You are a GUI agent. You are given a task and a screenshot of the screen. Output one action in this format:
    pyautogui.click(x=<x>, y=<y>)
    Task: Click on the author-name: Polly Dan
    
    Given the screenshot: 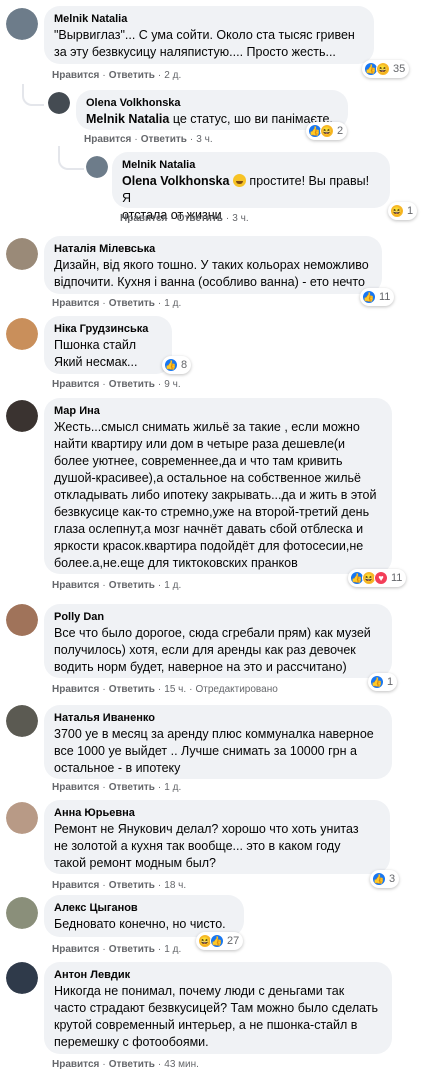 What is the action you would take?
    pyautogui.click(x=218, y=617)
    